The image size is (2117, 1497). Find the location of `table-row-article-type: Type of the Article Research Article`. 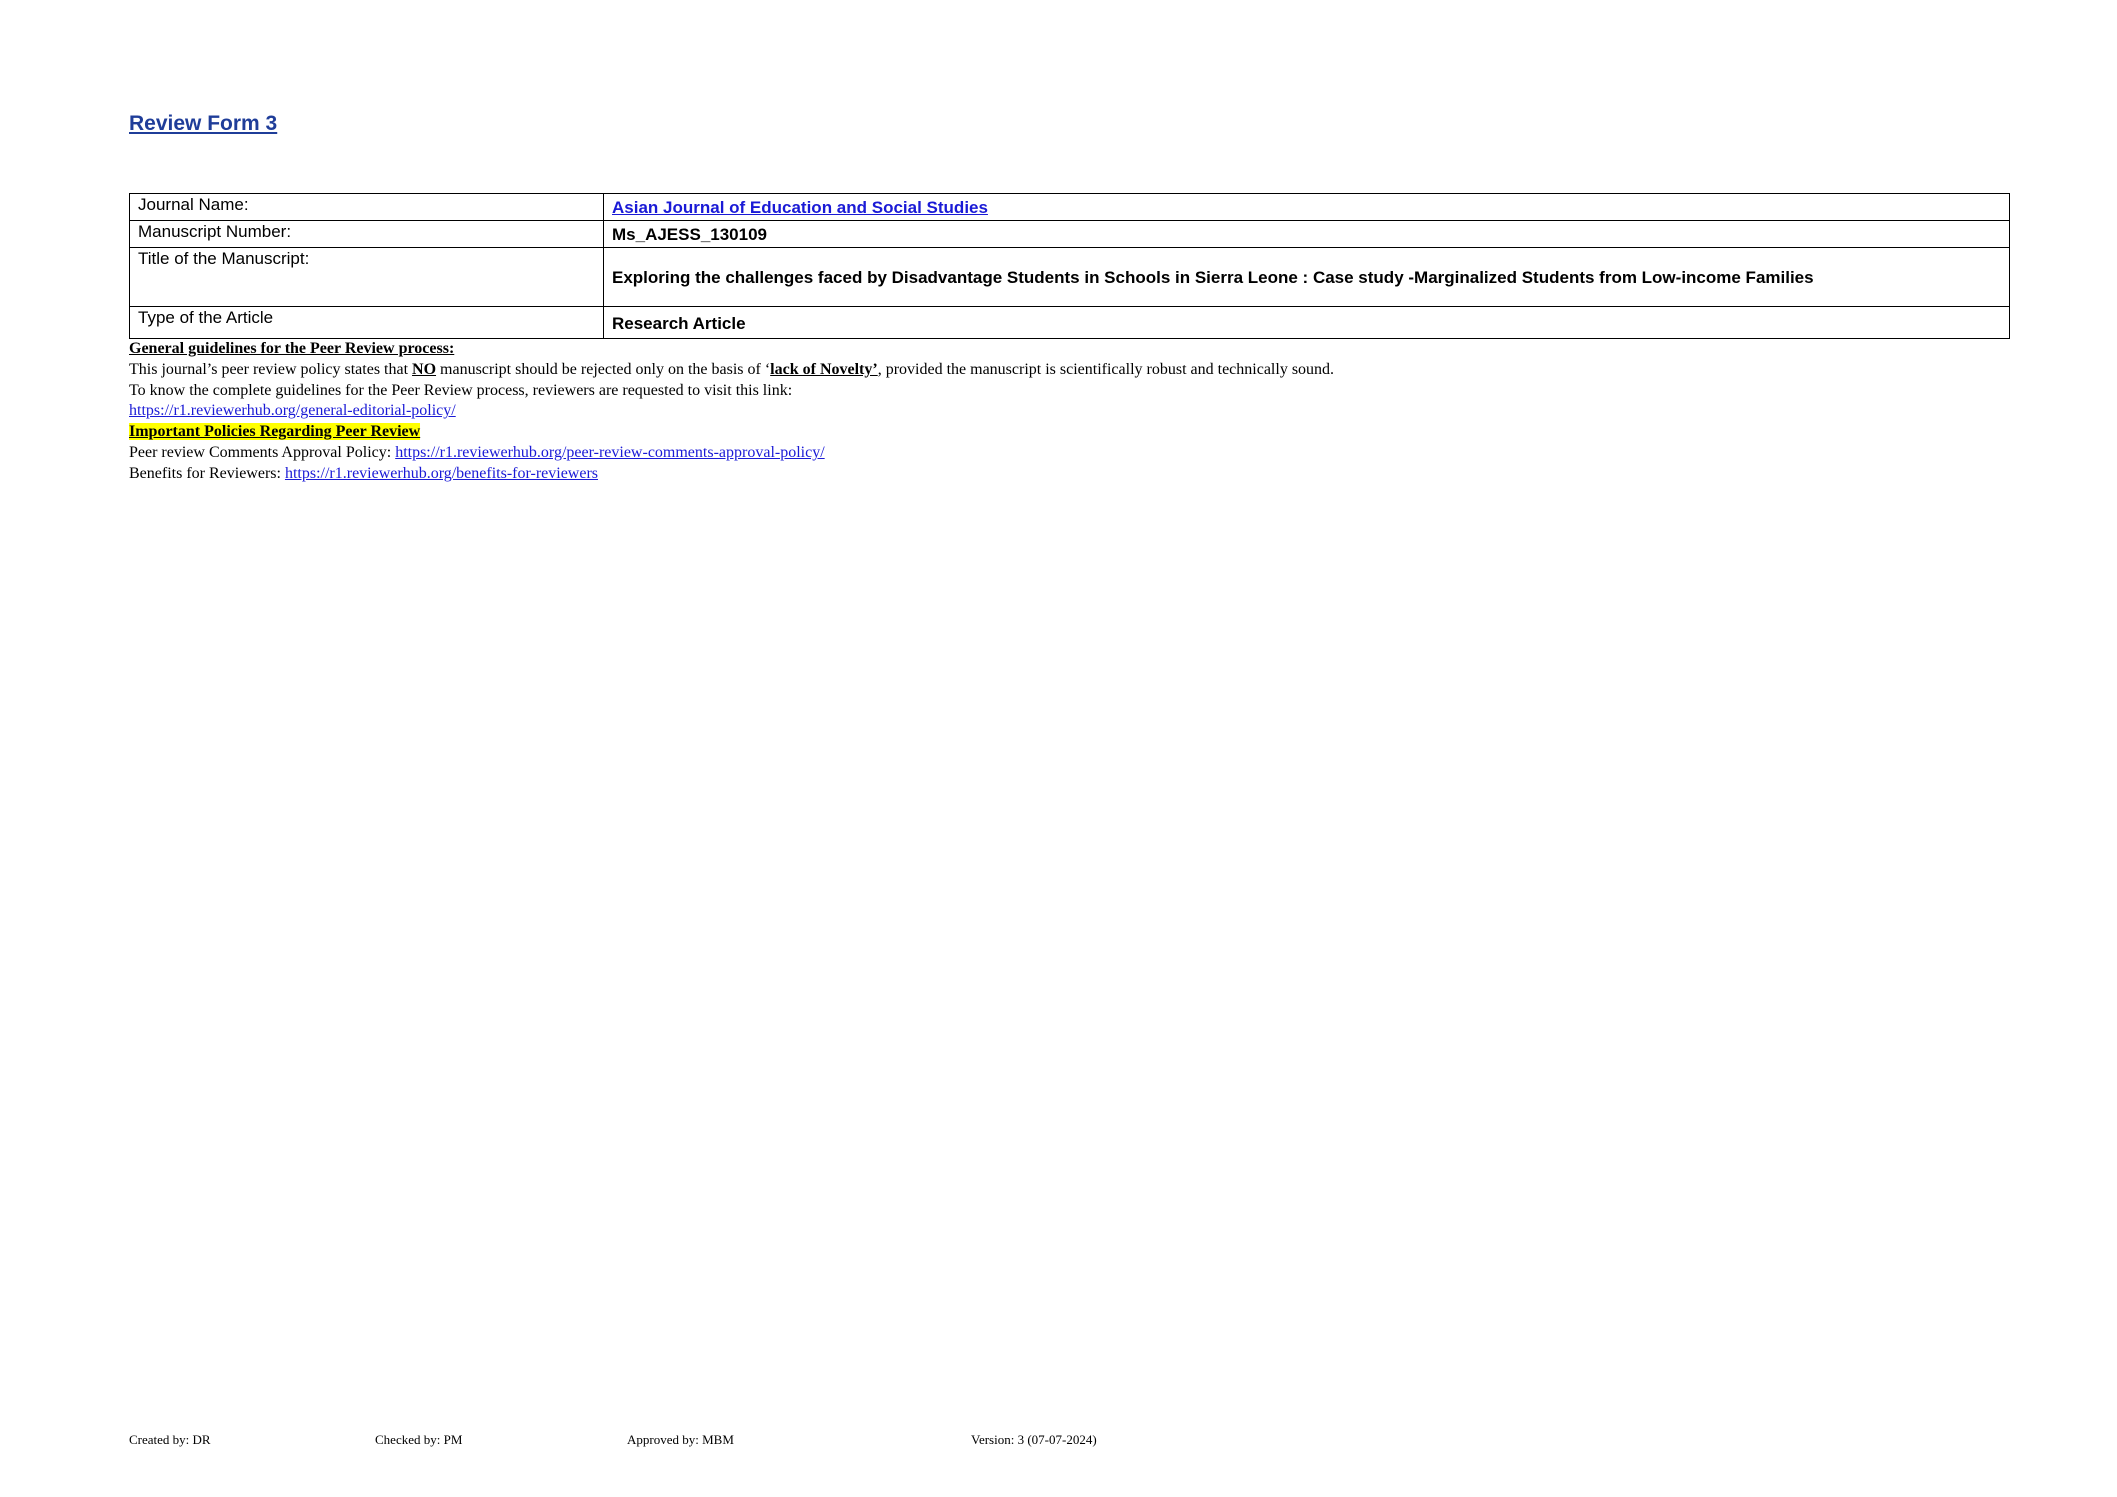

table-row-article-type: Type of the Article Research Article is located at coordinates (1069, 322).